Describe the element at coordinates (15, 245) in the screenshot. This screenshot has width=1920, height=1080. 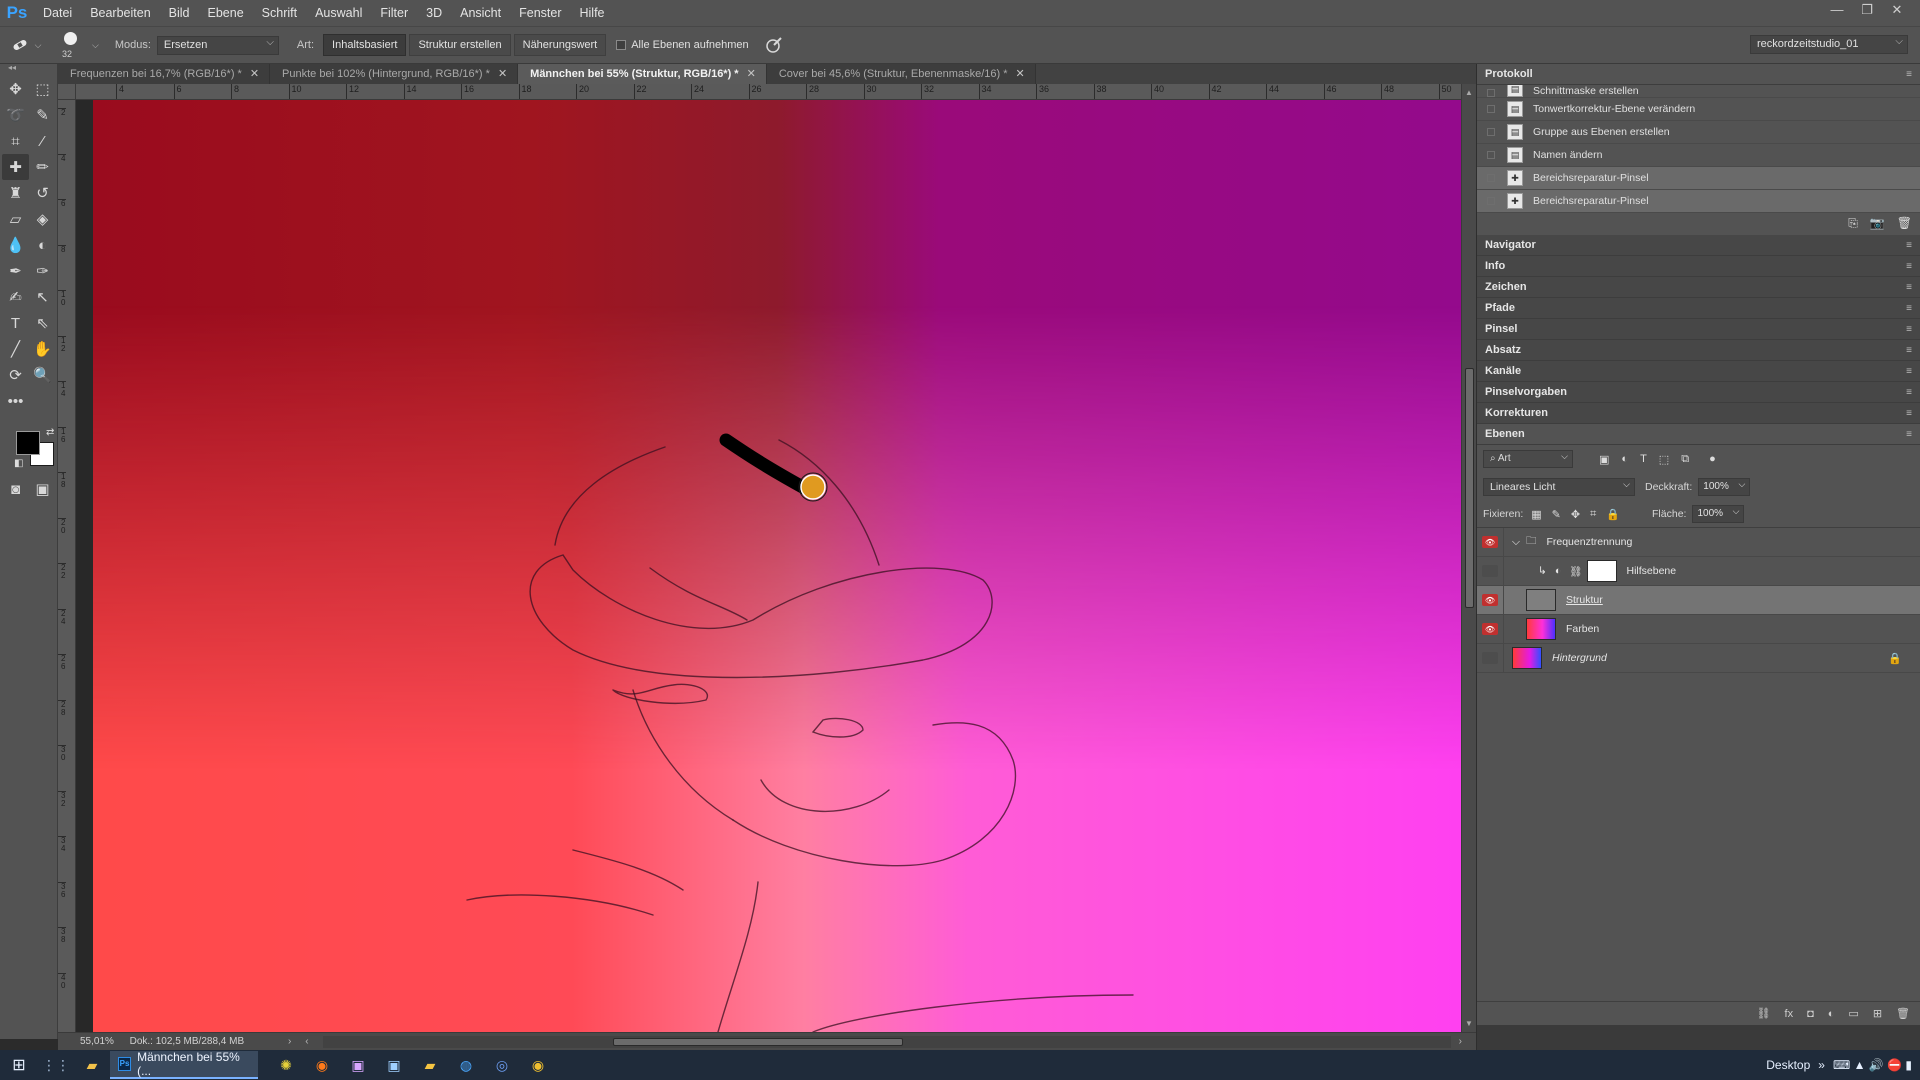
I see `blur-icon: 💧` at that location.